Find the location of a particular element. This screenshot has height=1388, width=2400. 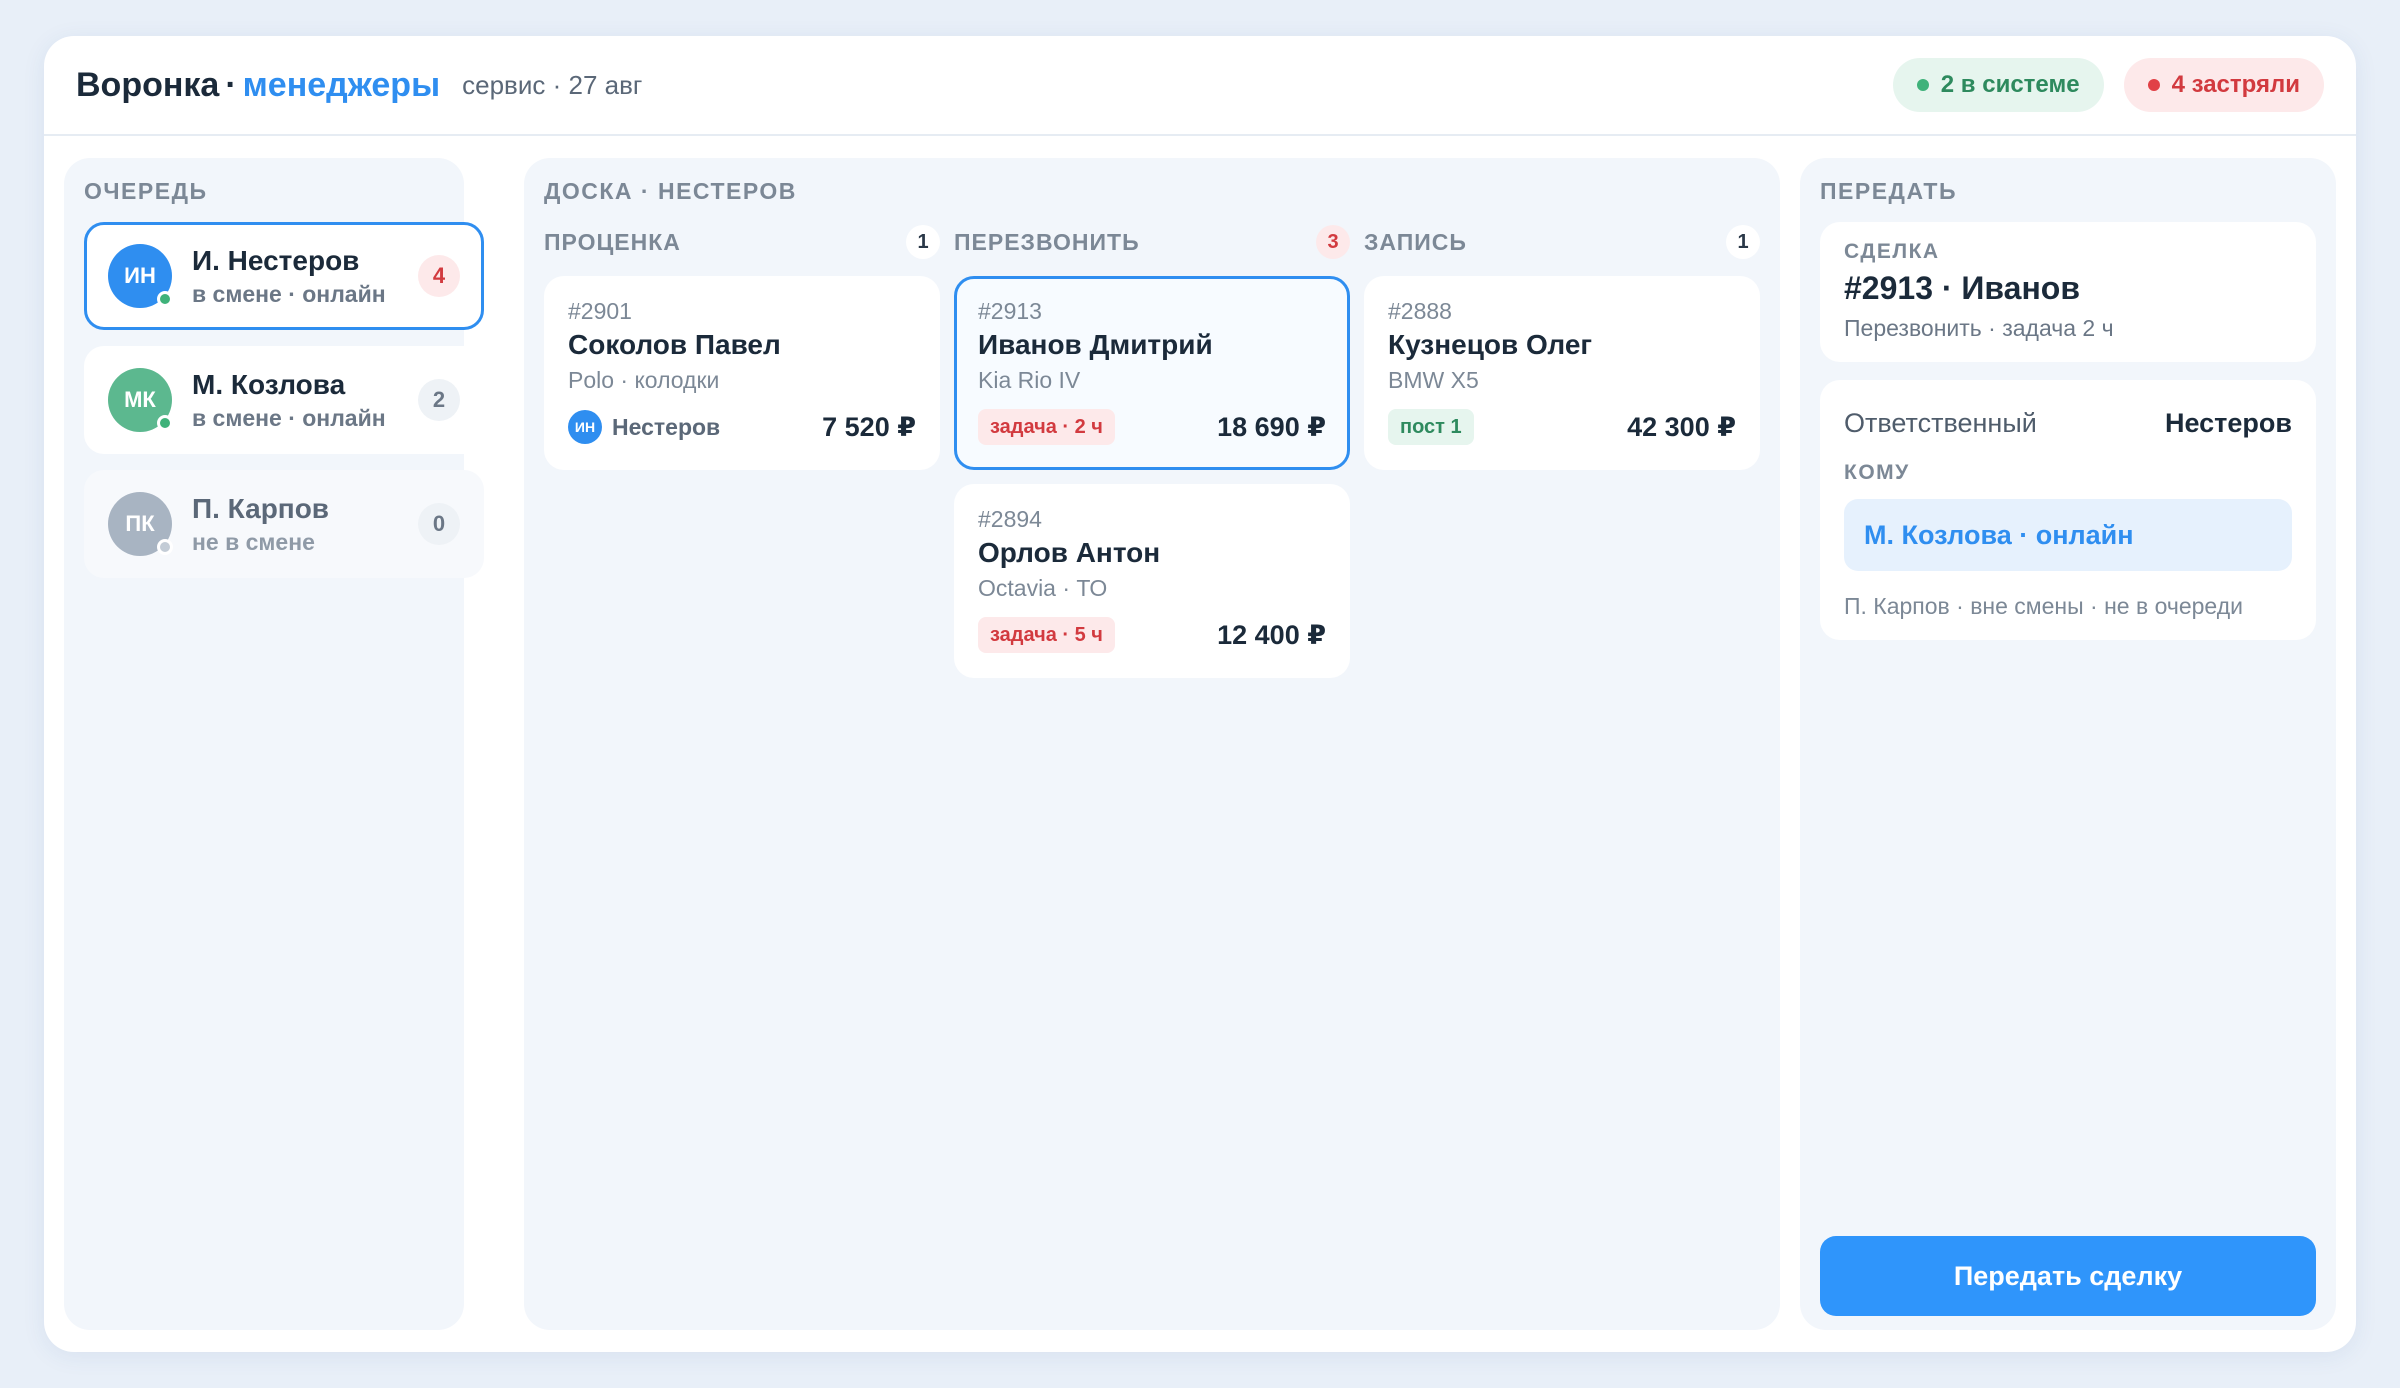

avatar-initials: МК is located at coordinates (140, 399).